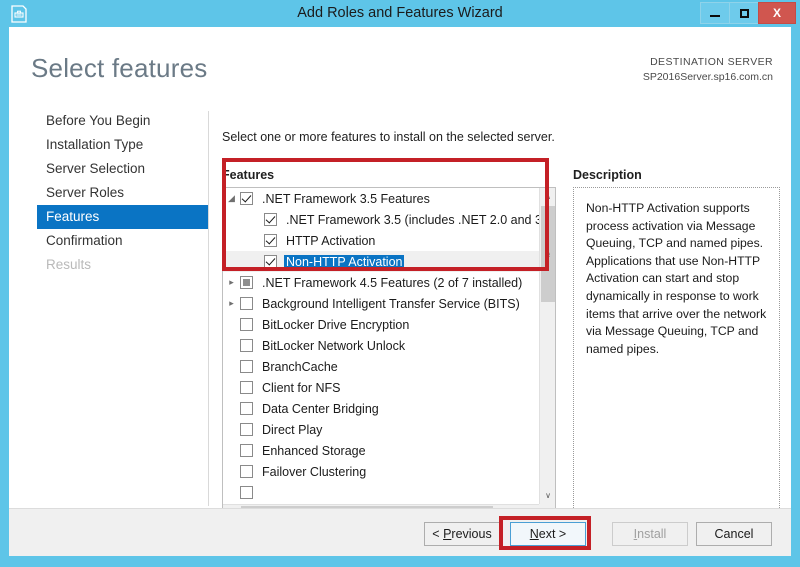 The height and width of the screenshot is (567, 800). Describe the element at coordinates (108, 193) in the screenshot. I see `sidebar-item-server-roles: Server Roles` at that location.